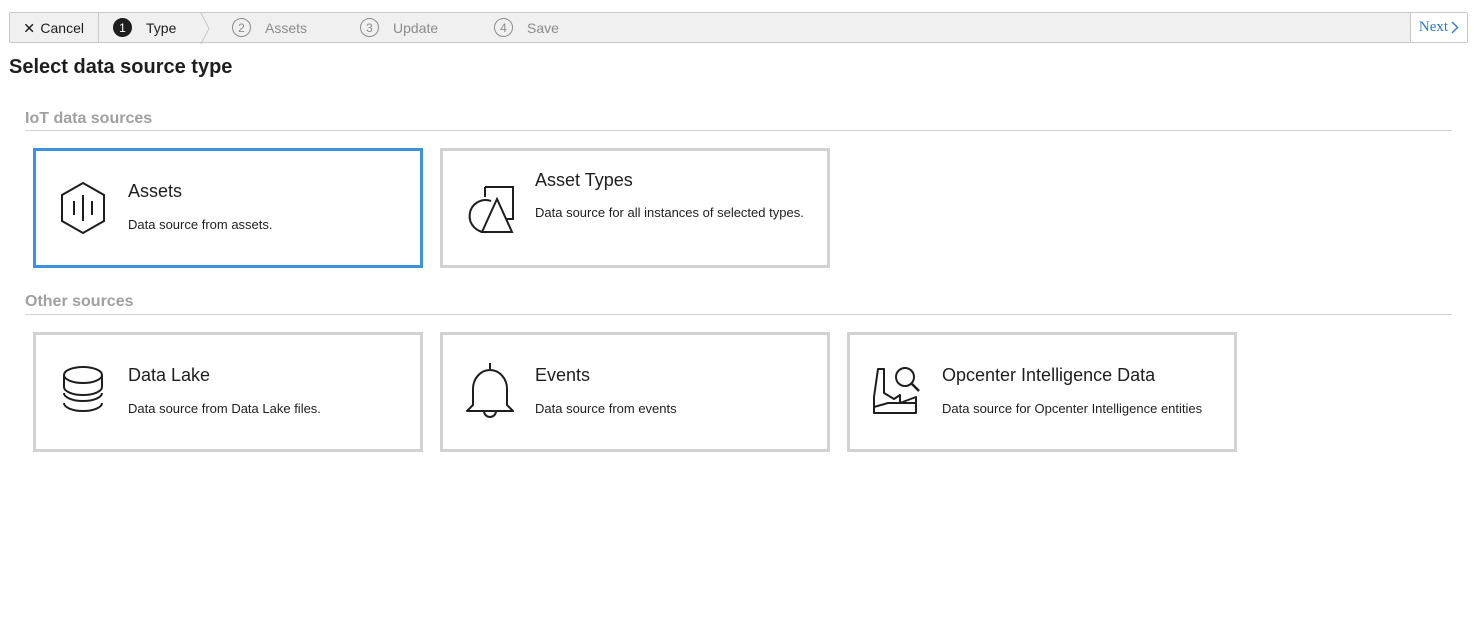  What do you see at coordinates (606, 408) in the screenshot?
I see `card-description: Data source from events` at bounding box center [606, 408].